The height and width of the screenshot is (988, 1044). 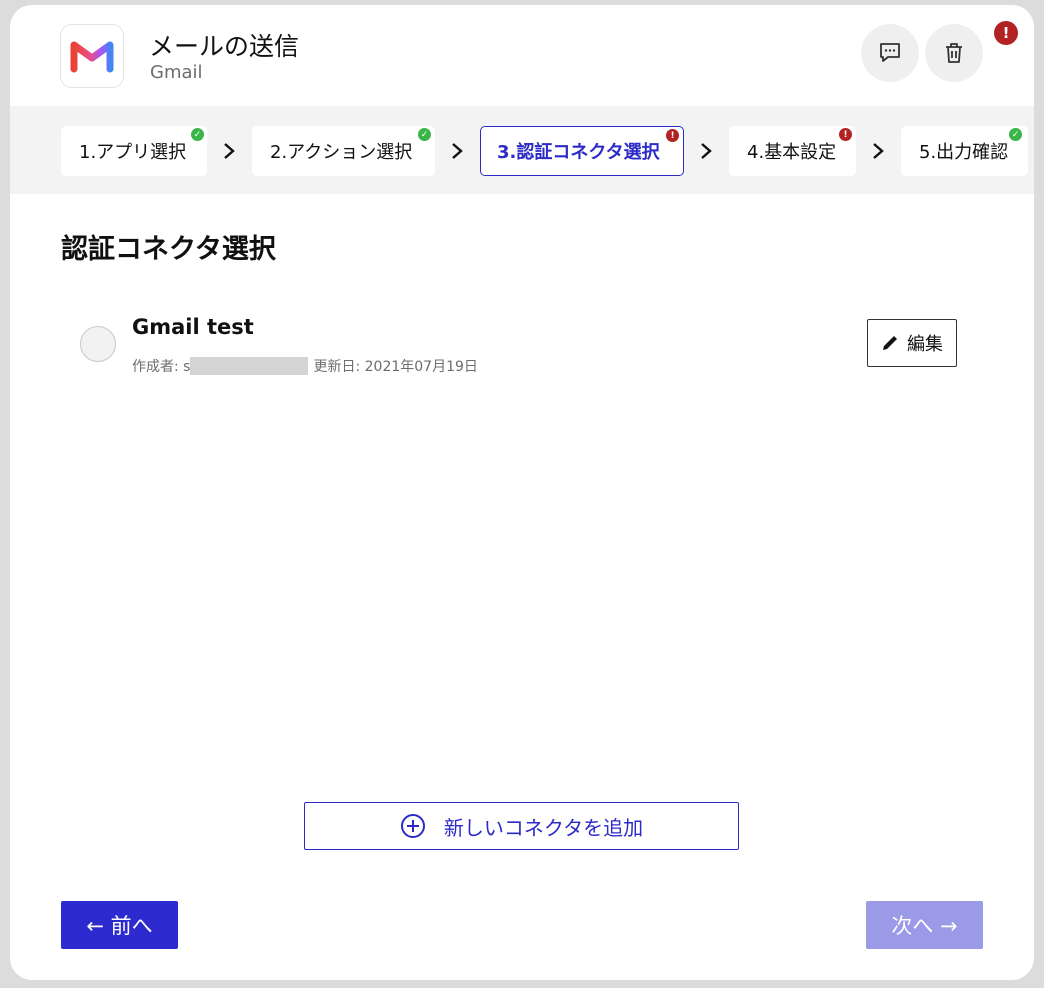 I want to click on trash-icon, so click(x=954, y=53).